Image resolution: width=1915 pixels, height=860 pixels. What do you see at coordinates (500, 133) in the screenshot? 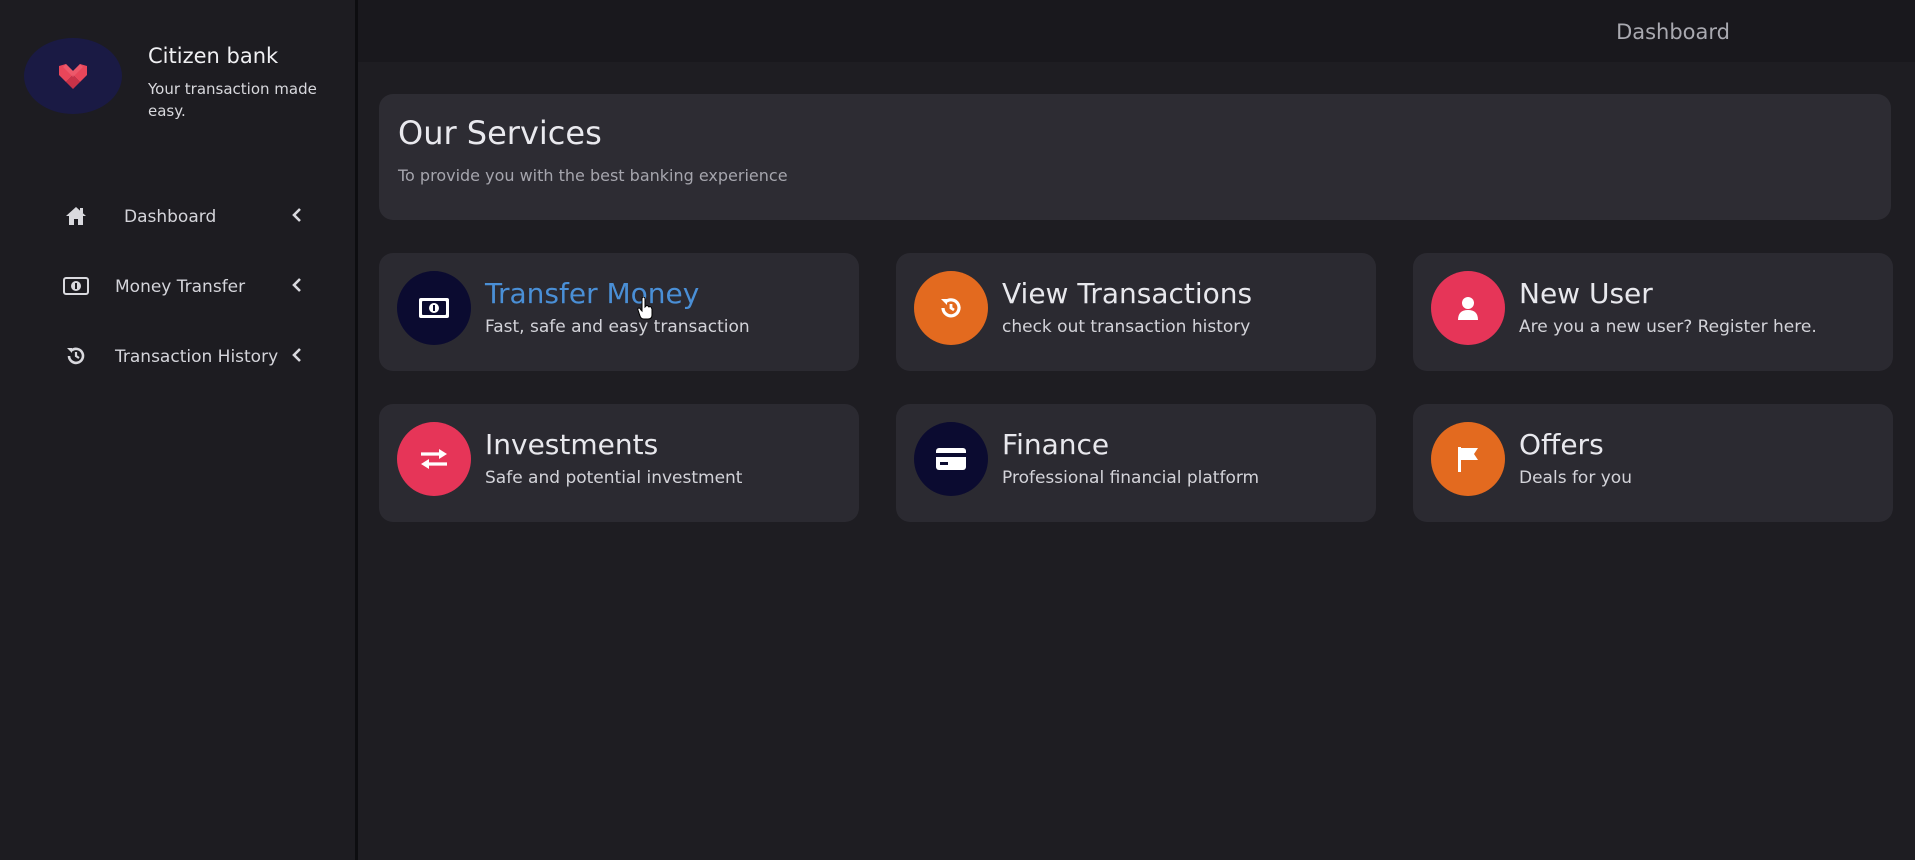
I see `page-title: Our Services` at bounding box center [500, 133].